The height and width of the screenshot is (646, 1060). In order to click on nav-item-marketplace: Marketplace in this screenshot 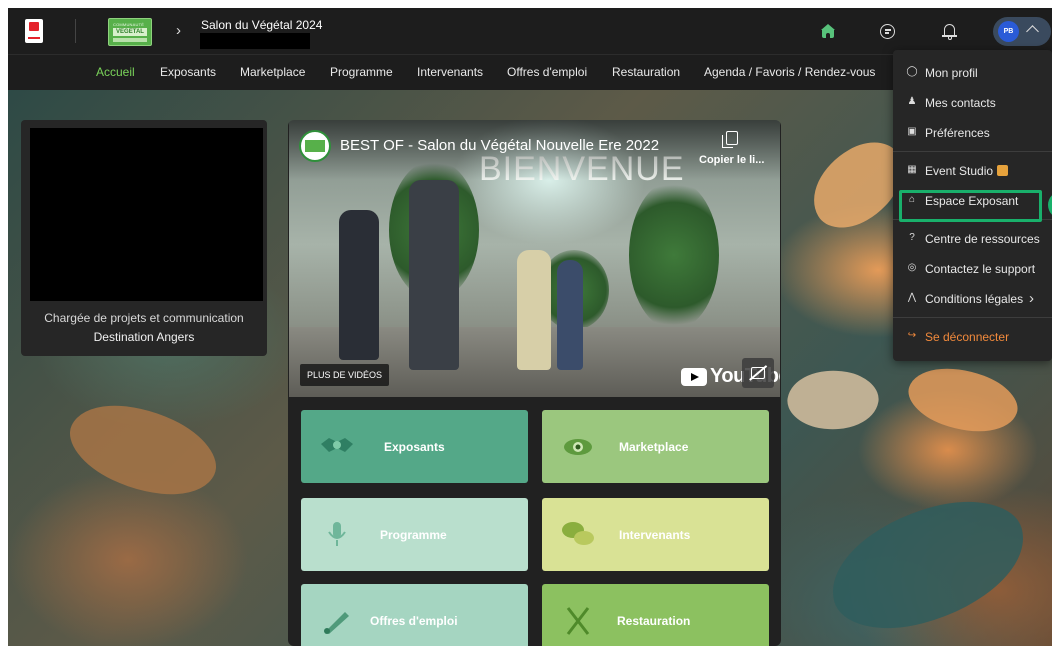, I will do `click(272, 72)`.